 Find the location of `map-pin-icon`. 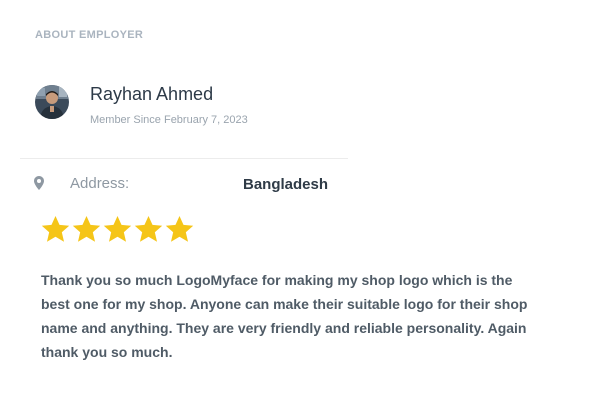

map-pin-icon is located at coordinates (39, 183).